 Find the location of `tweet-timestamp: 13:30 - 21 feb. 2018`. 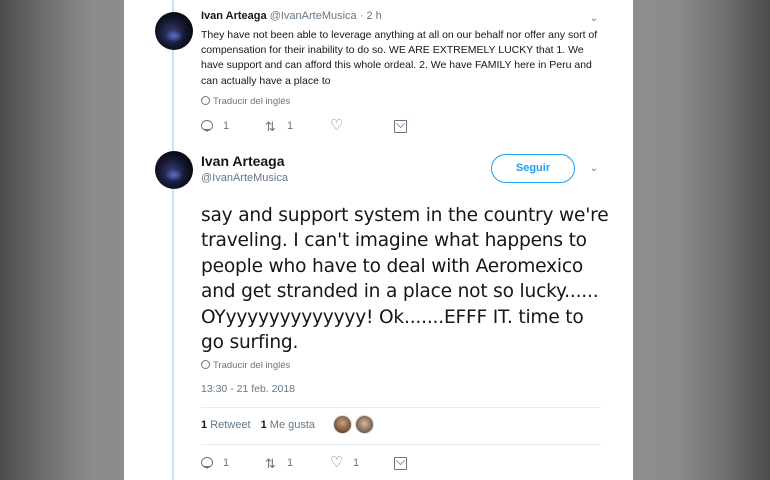

tweet-timestamp: 13:30 - 21 feb. 2018 is located at coordinates (248, 389).